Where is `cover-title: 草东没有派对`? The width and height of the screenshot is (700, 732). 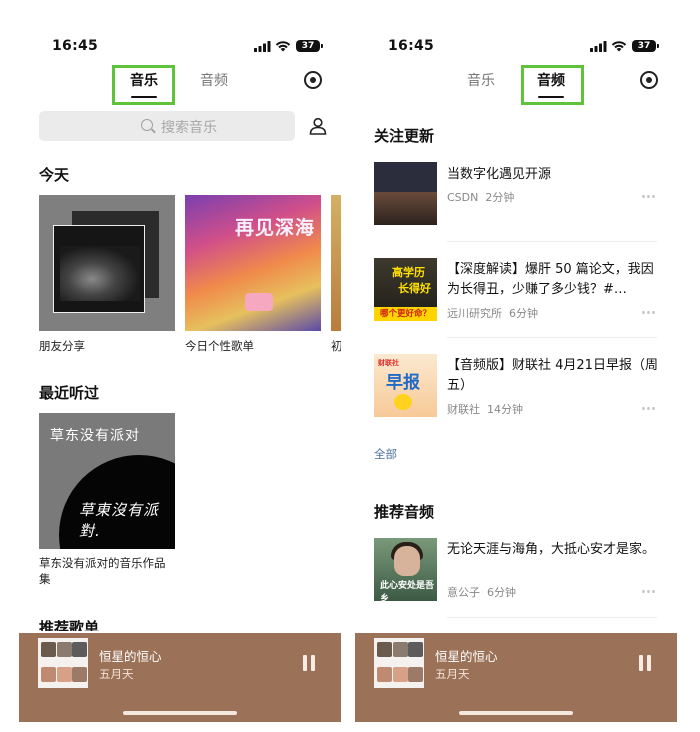
cover-title: 草东没有派对 is located at coordinates (95, 436).